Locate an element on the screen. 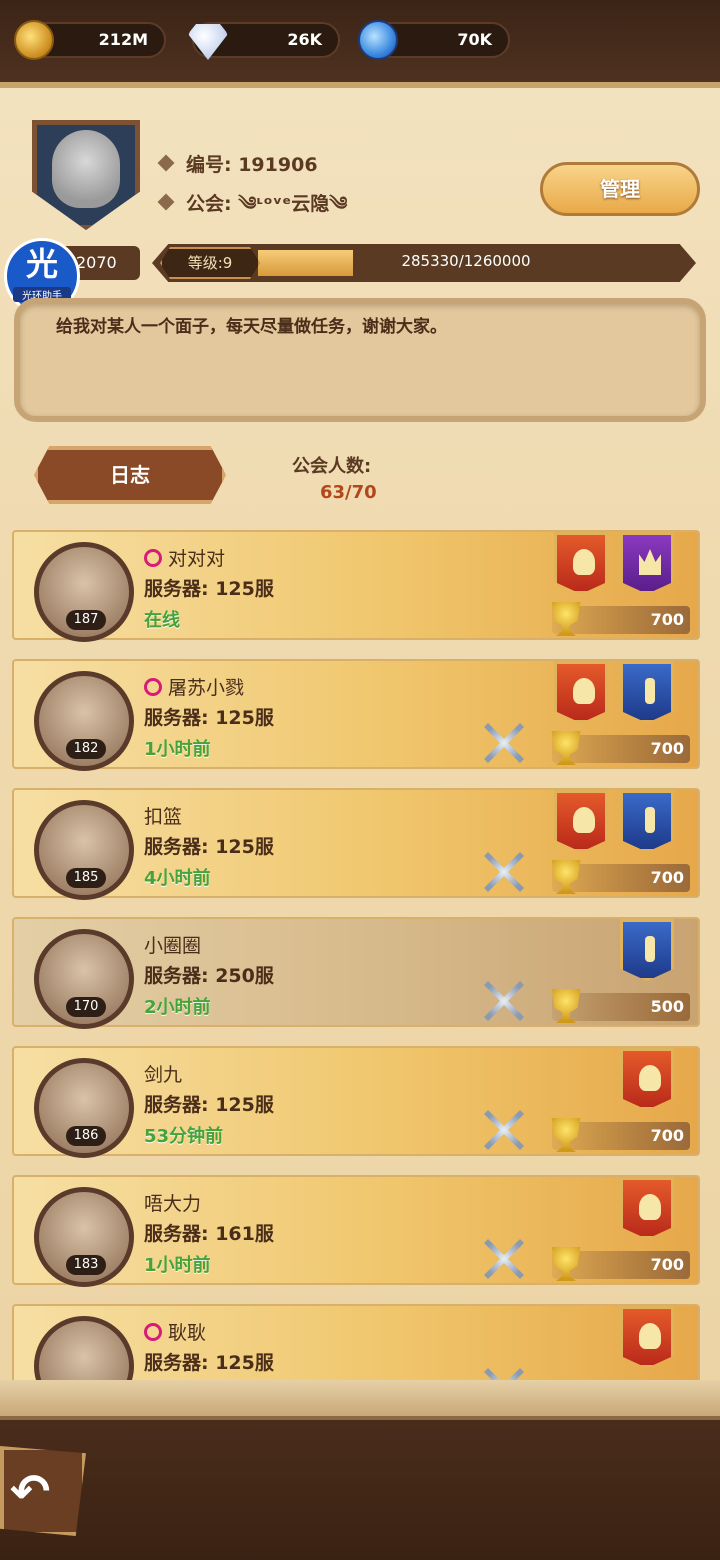 This screenshot has width=720, height=1560. manage-button: 管理 is located at coordinates (620, 189).